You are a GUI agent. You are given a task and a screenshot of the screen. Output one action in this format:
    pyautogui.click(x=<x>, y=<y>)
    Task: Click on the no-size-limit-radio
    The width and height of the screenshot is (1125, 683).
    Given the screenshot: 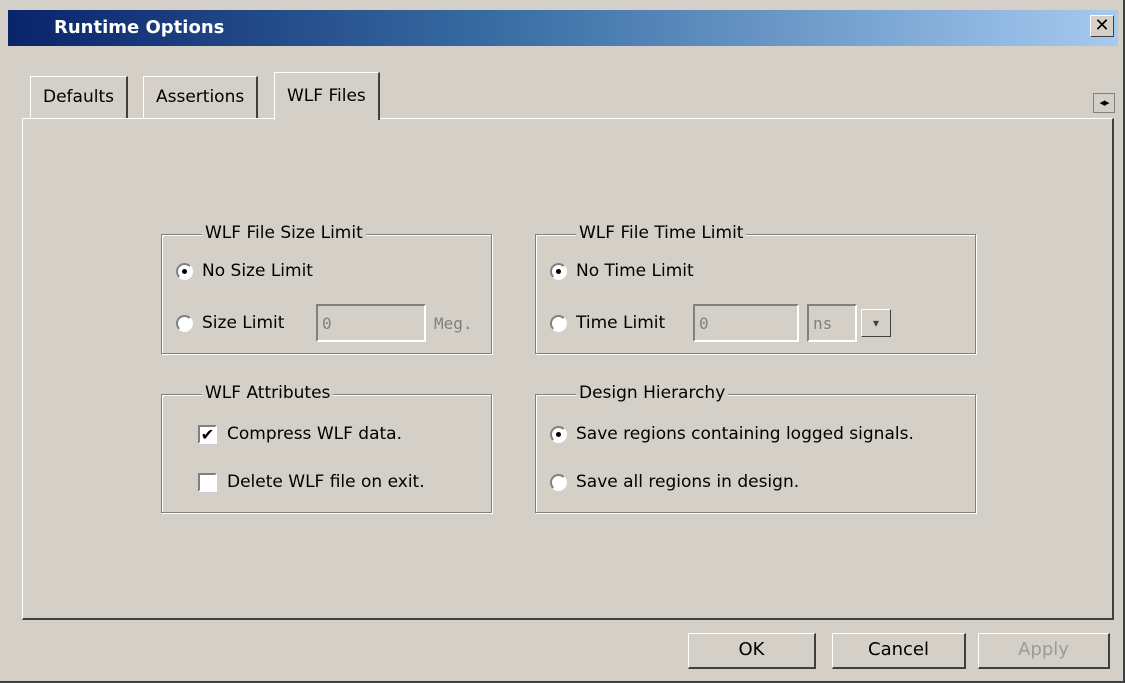 What is the action you would take?
    pyautogui.click(x=184, y=271)
    